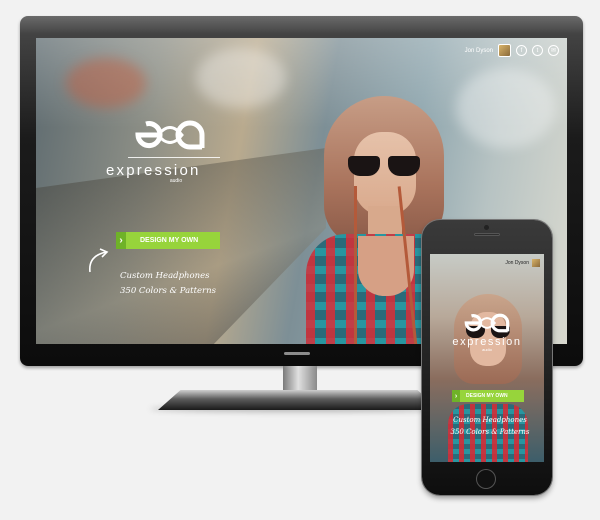 The image size is (600, 520). I want to click on curved-arrow-icon, so click(99, 260).